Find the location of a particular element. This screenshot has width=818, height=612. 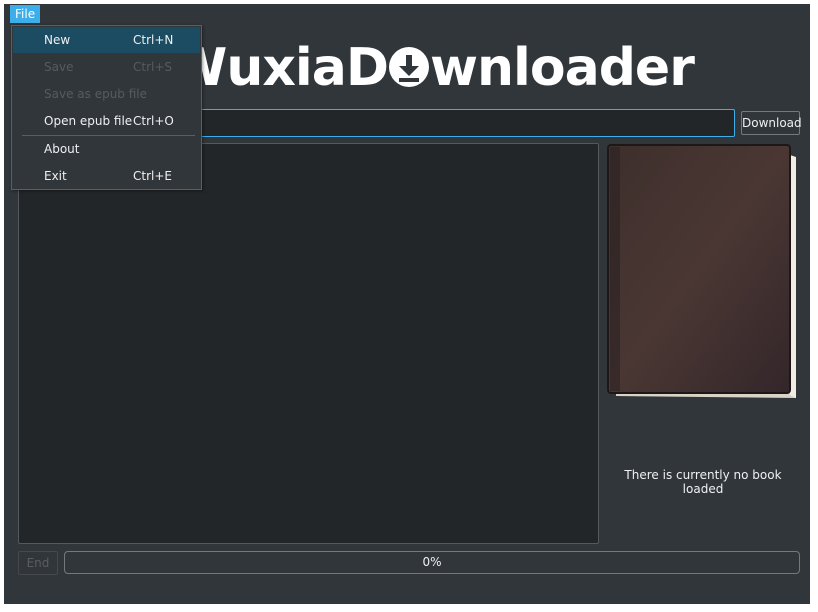

book-status-text: There is currently no book loaded is located at coordinates (703, 482).